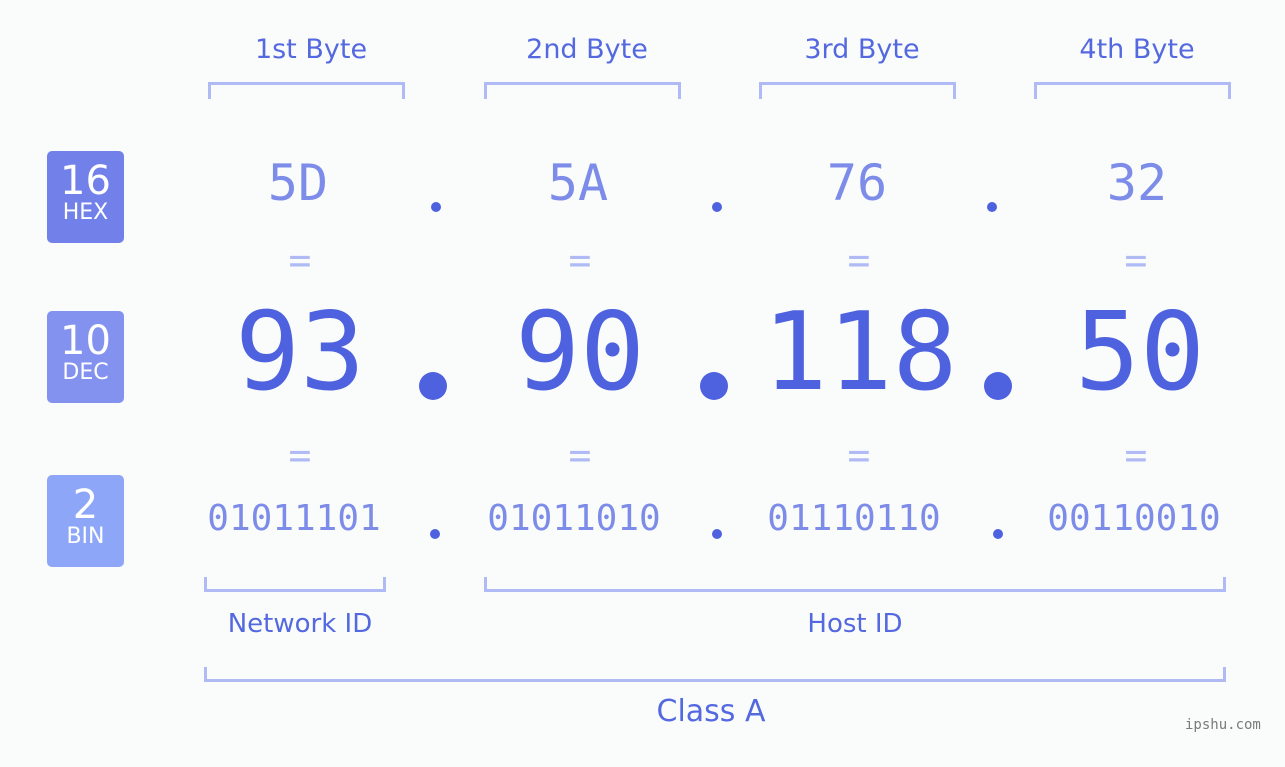 Image resolution: width=1285 pixels, height=767 pixels. Describe the element at coordinates (574, 518) in the screenshot. I see `bin-byte-2: 01011010` at that location.